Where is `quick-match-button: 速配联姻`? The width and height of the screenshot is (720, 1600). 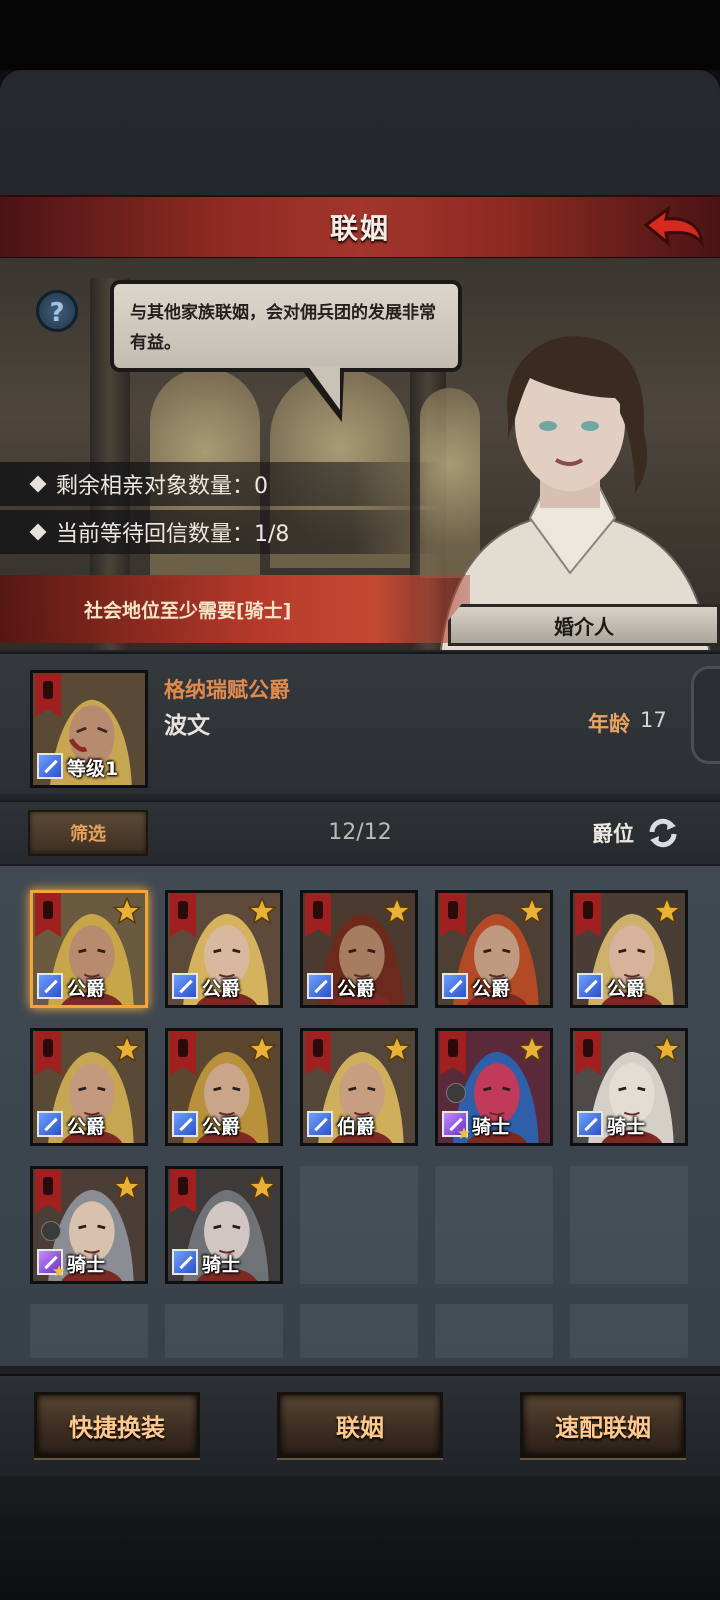
quick-match-button: 速配联姻 is located at coordinates (603, 1425).